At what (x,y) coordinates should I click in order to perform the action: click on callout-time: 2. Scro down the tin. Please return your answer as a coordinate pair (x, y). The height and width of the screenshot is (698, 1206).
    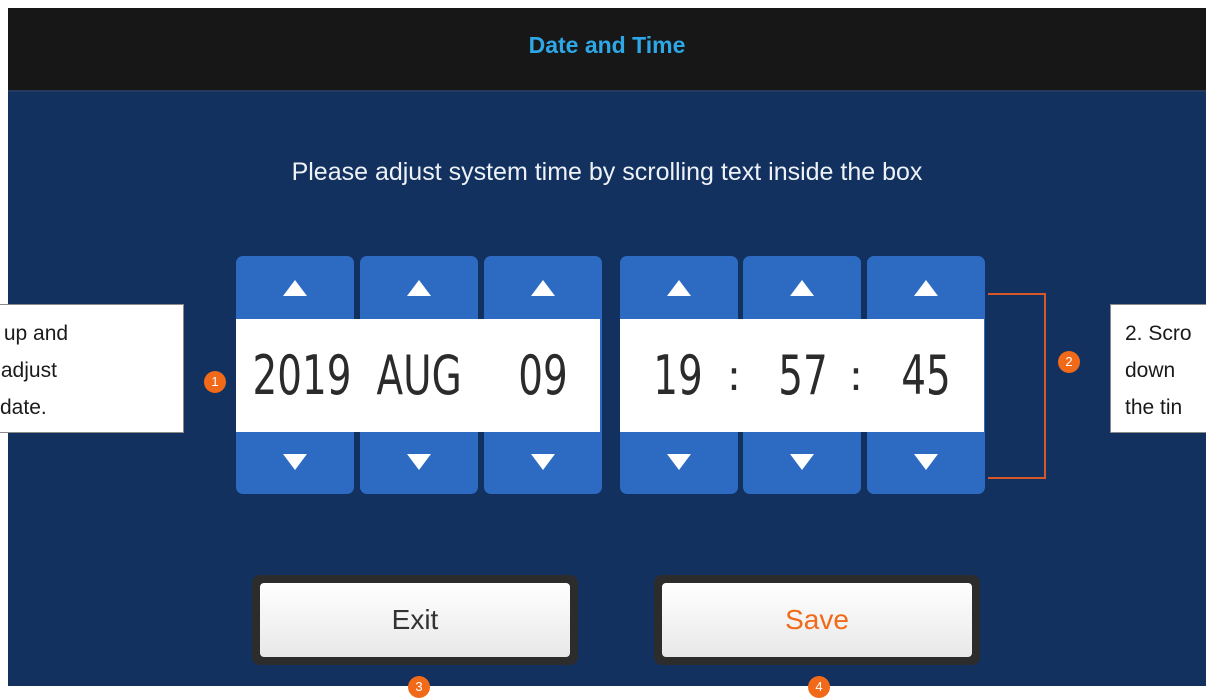
    Looking at the image, I should click on (1158, 368).